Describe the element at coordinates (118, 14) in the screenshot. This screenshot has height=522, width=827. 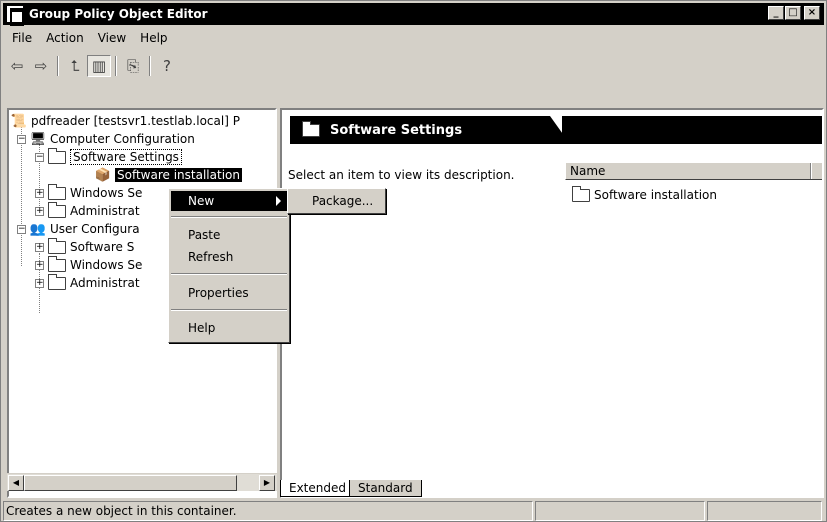
I see `window-title: Group Policy Object Editor` at that location.